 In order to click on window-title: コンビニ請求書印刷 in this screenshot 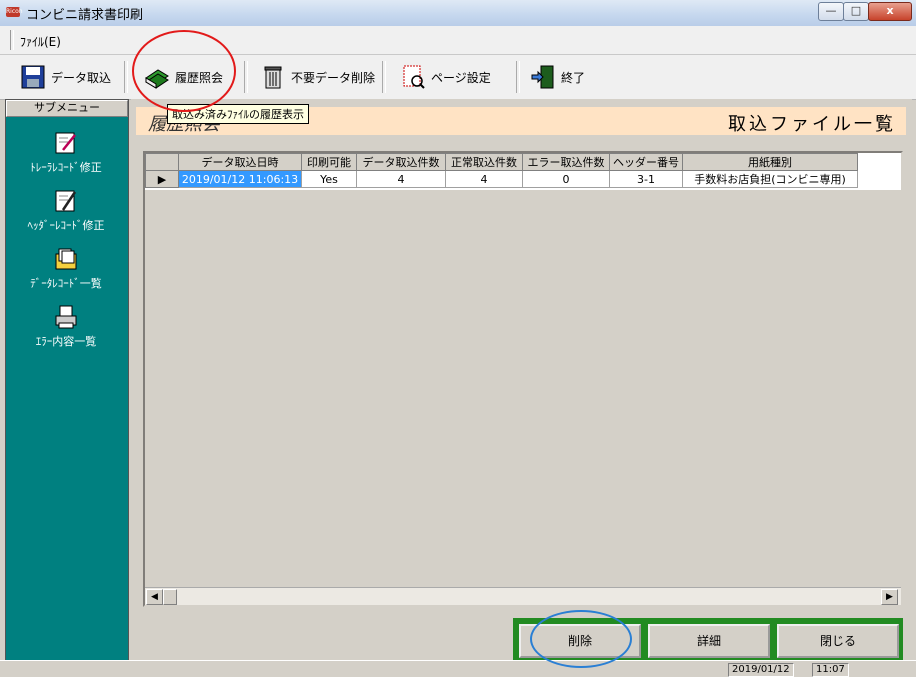, I will do `click(85, 15)`.